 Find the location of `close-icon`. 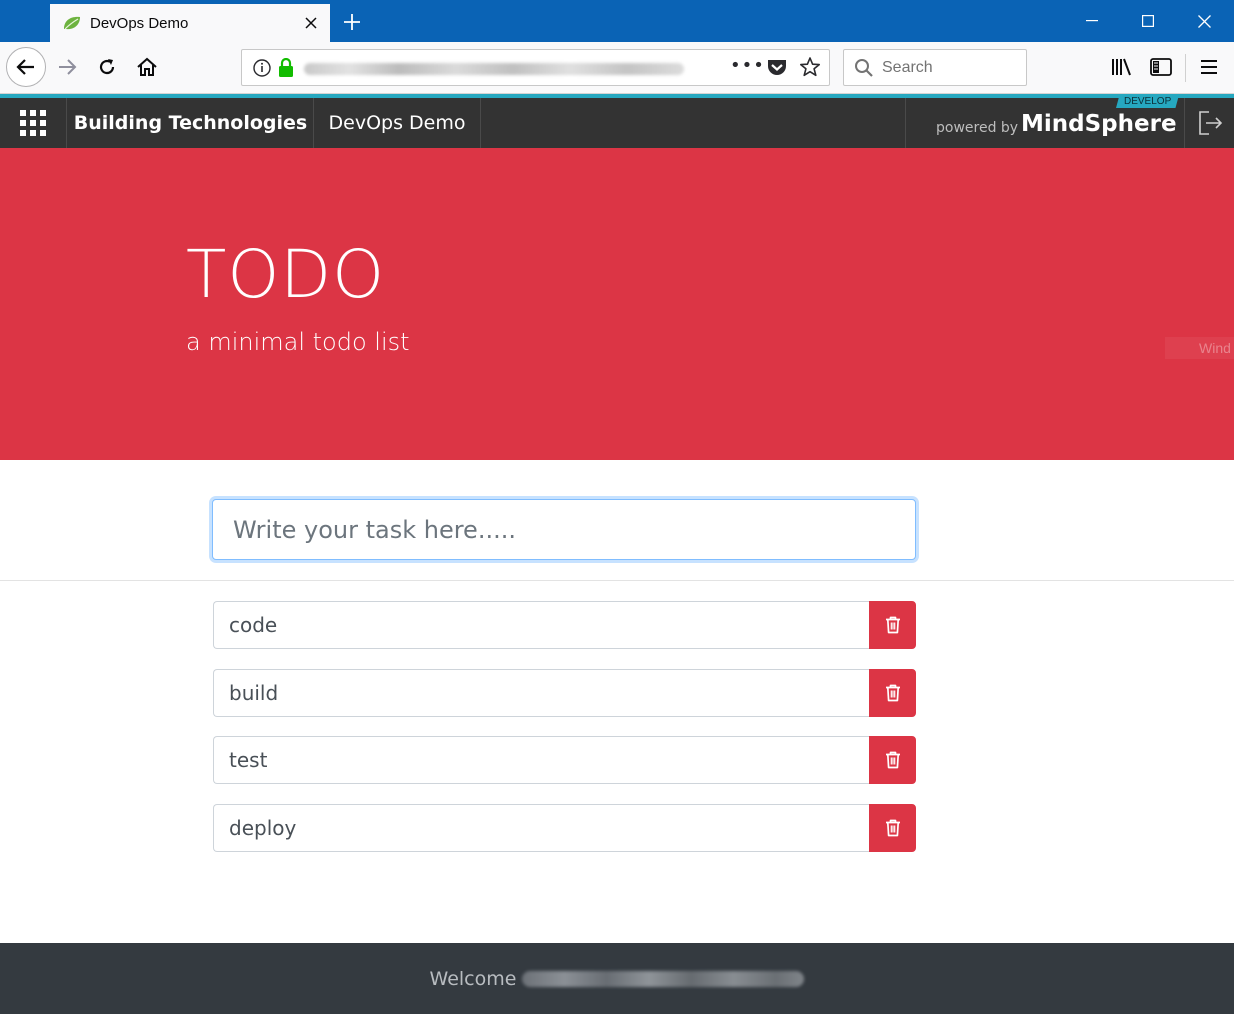

close-icon is located at coordinates (1204, 21).